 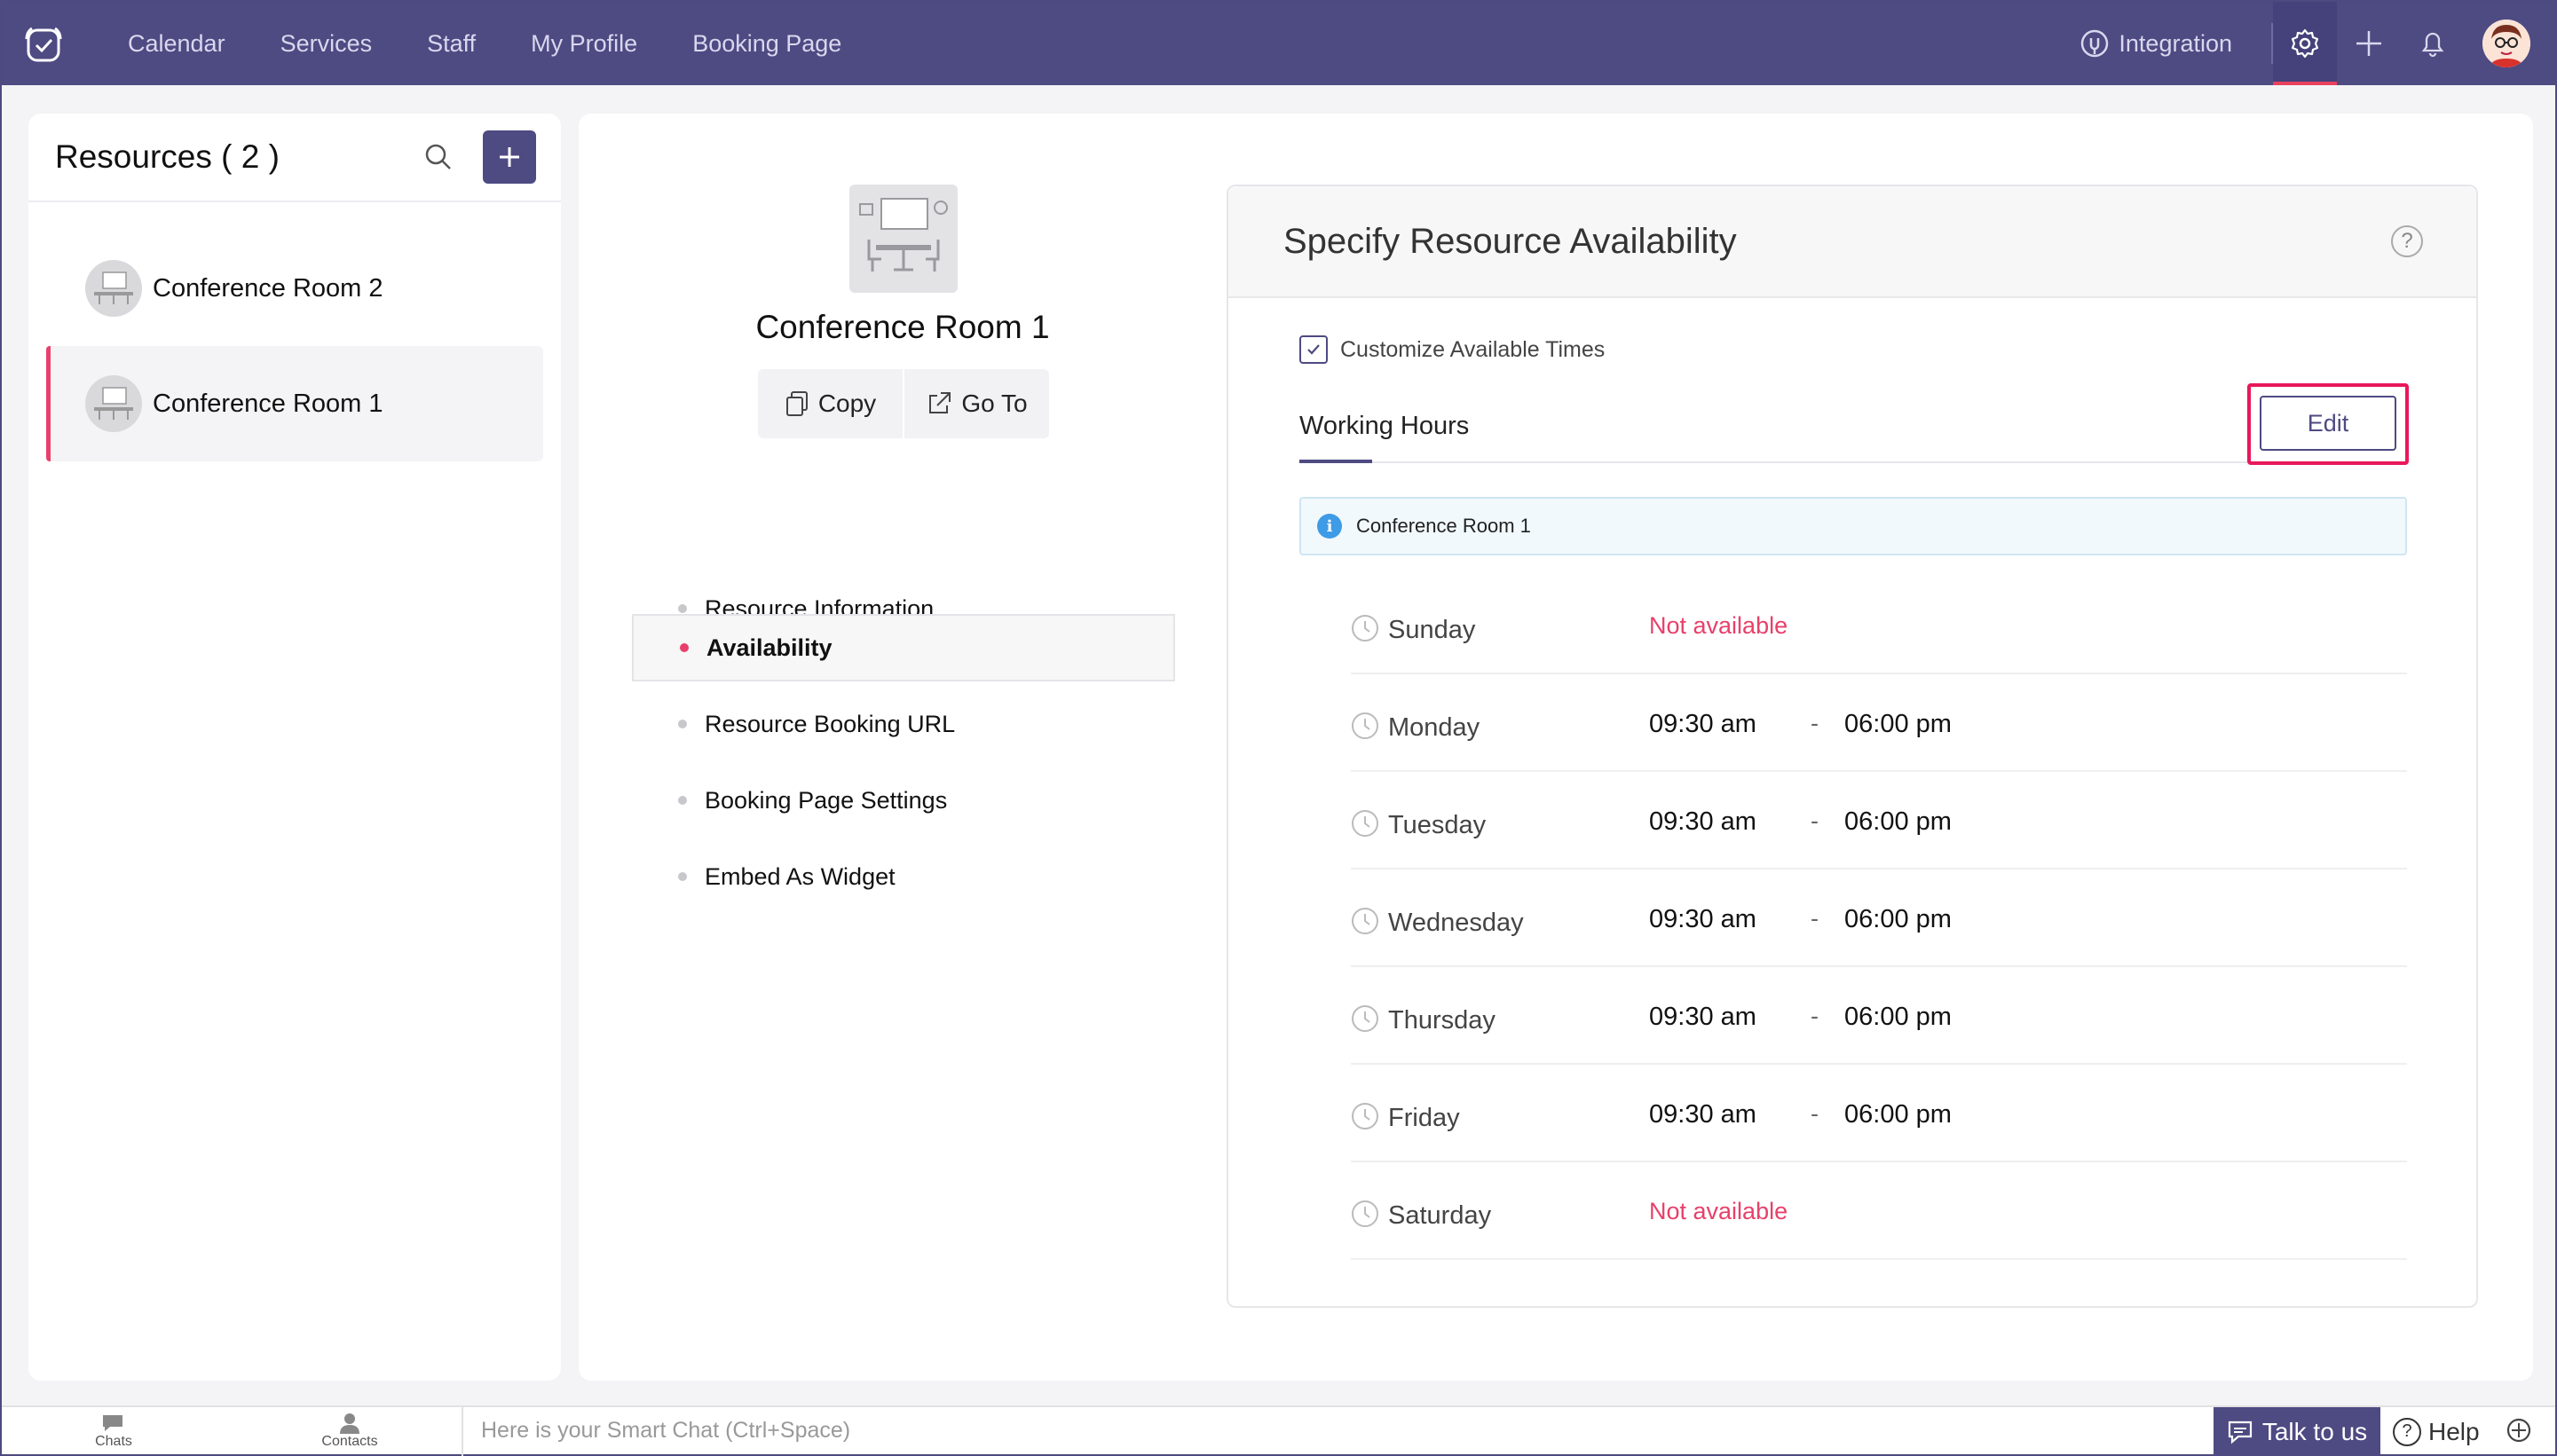 What do you see at coordinates (294, 158) in the screenshot?
I see `resources-header: Resources ( 2 )` at bounding box center [294, 158].